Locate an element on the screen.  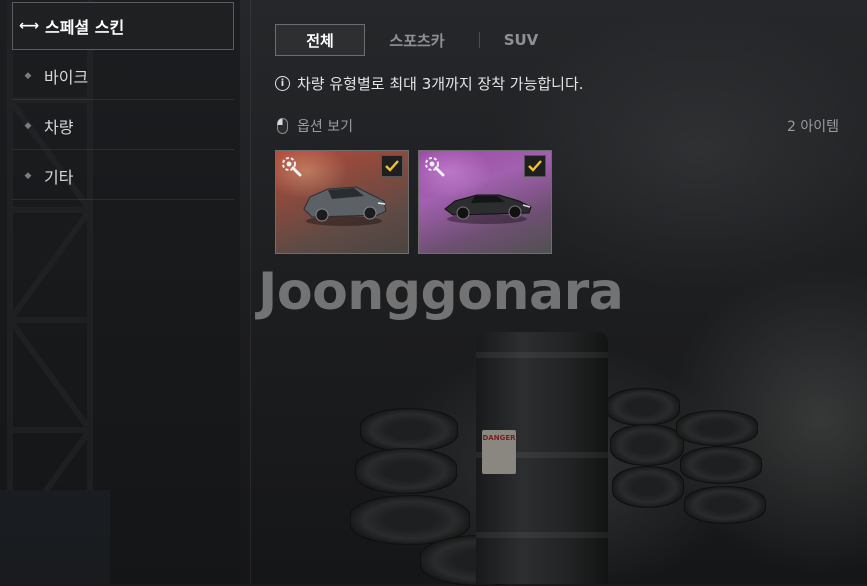
sidebar-item-label: 바이크 is located at coordinates (66, 77).